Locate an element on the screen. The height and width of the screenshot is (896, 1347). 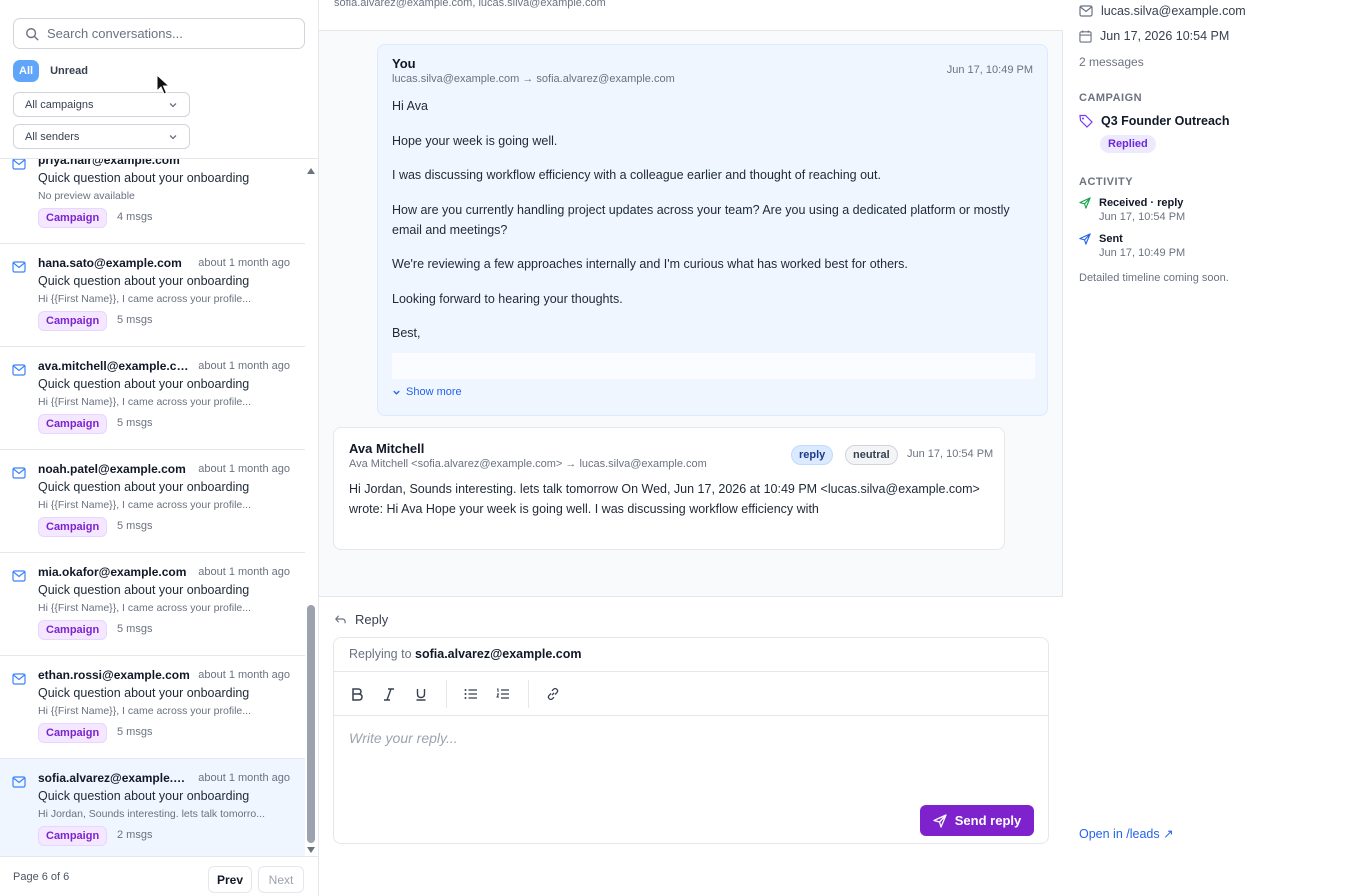
replying-to-email: sofia.alvarez@example.com is located at coordinates (498, 654).